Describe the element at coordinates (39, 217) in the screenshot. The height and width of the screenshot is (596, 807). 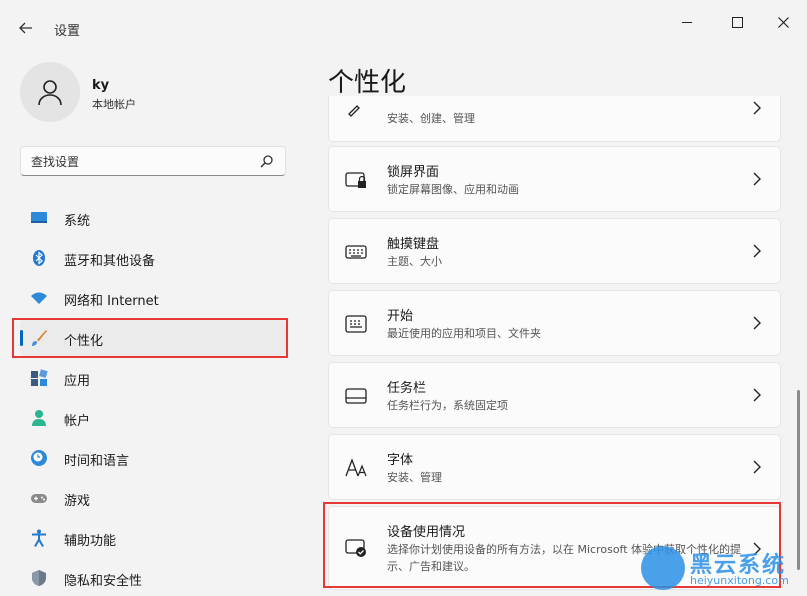
I see `monitor-icon` at that location.